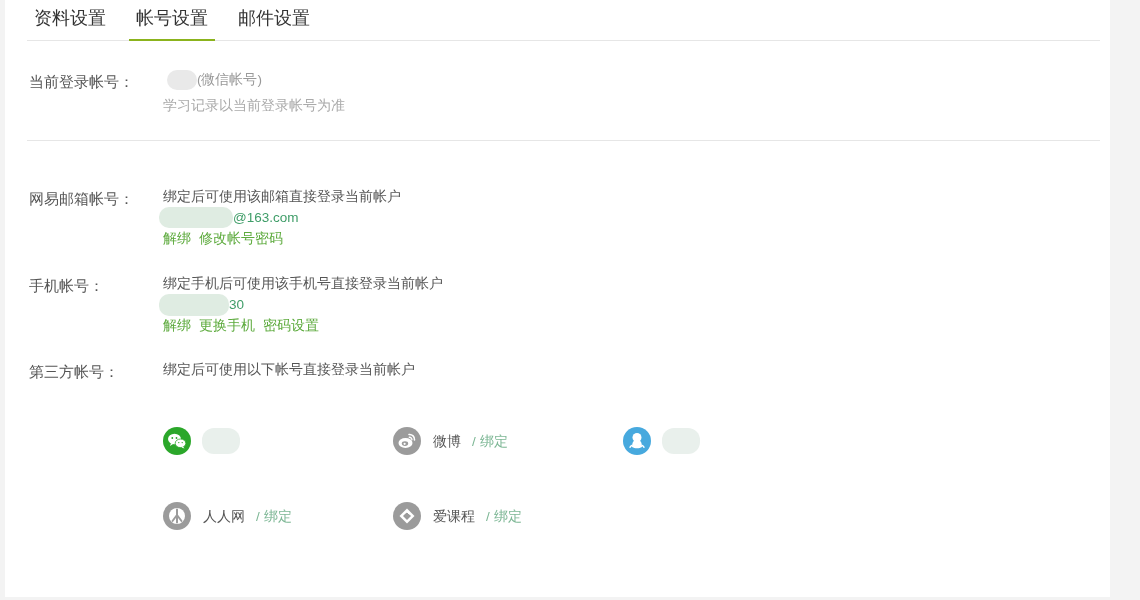 This screenshot has width=1140, height=600. Describe the element at coordinates (289, 370) in the screenshot. I see `description-text: 绑定后可使用以下帐号直接登录当前帐户` at that location.